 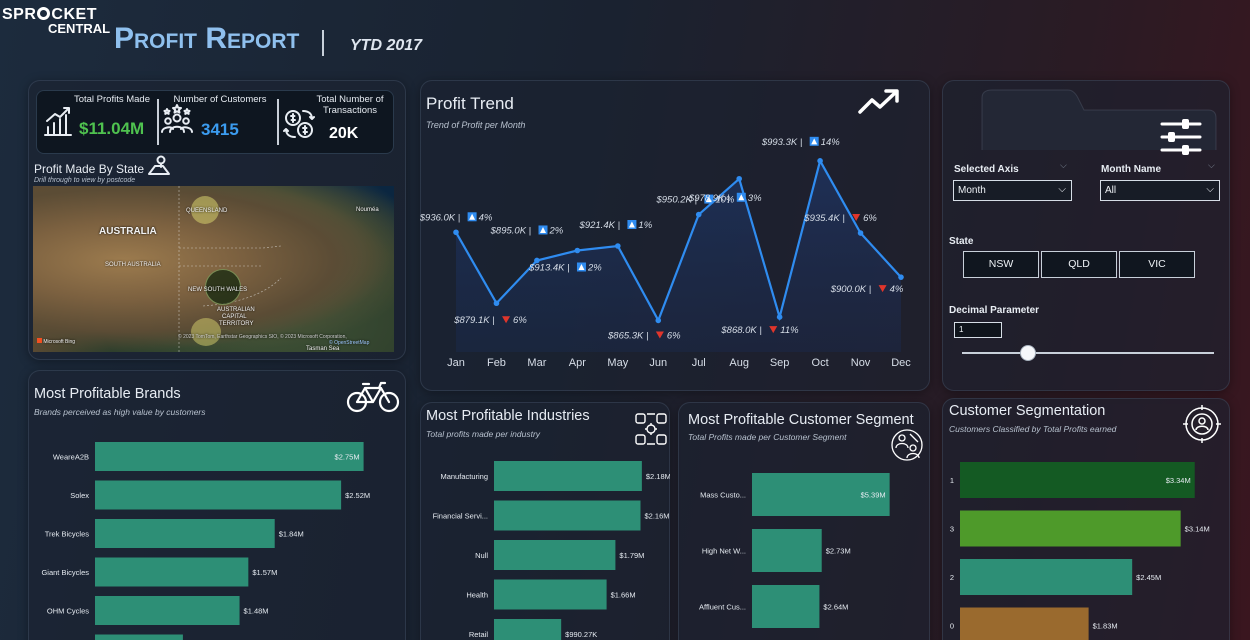 What do you see at coordinates (85, 180) in the screenshot?
I see `map-subtitle: Drill through to view by postcode` at bounding box center [85, 180].